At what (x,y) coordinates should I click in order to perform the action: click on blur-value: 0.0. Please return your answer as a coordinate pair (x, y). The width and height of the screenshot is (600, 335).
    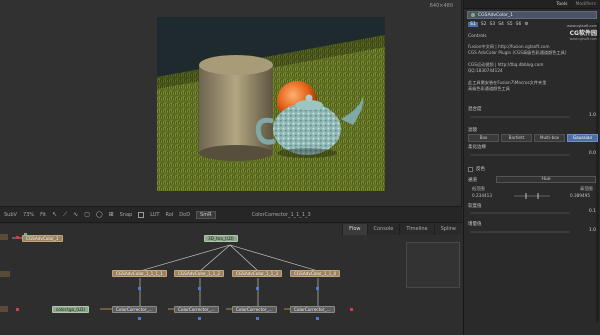
    Looking at the image, I should click on (592, 153).